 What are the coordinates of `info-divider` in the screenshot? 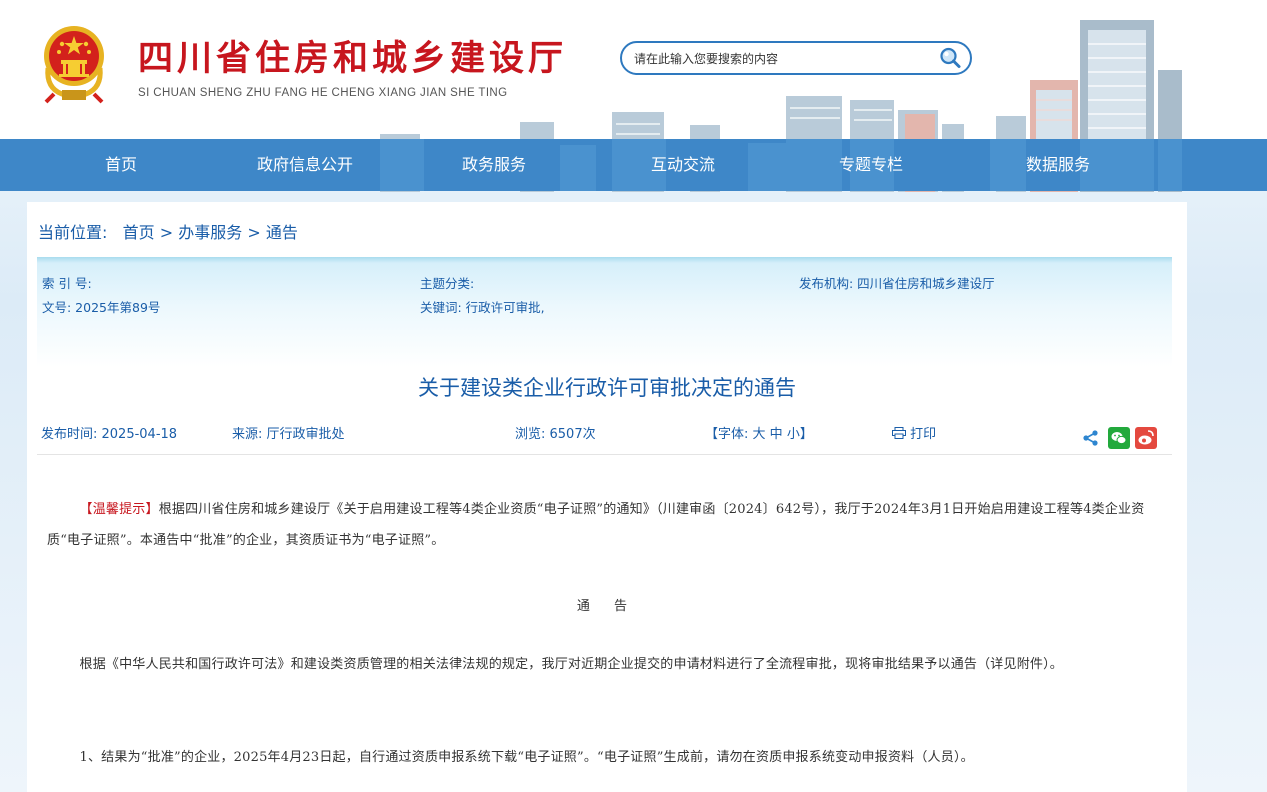 It's located at (604, 454).